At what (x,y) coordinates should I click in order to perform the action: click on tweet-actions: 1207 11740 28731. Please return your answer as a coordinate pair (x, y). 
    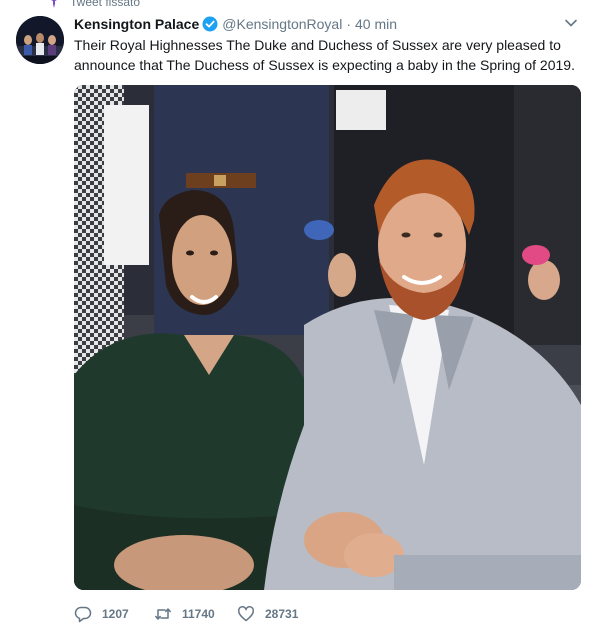
    Looking at the image, I should click on (200, 614).